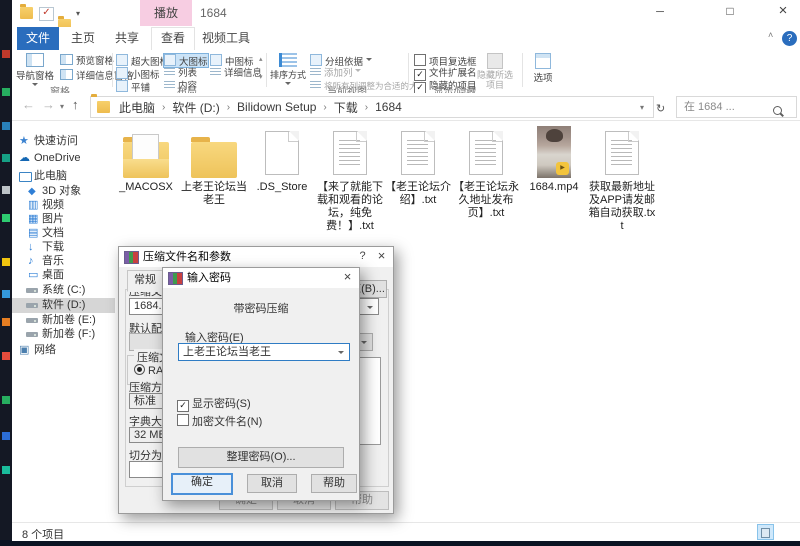  Describe the element at coordinates (362, 256) in the screenshot. I see `dialog-help-icon` at that location.